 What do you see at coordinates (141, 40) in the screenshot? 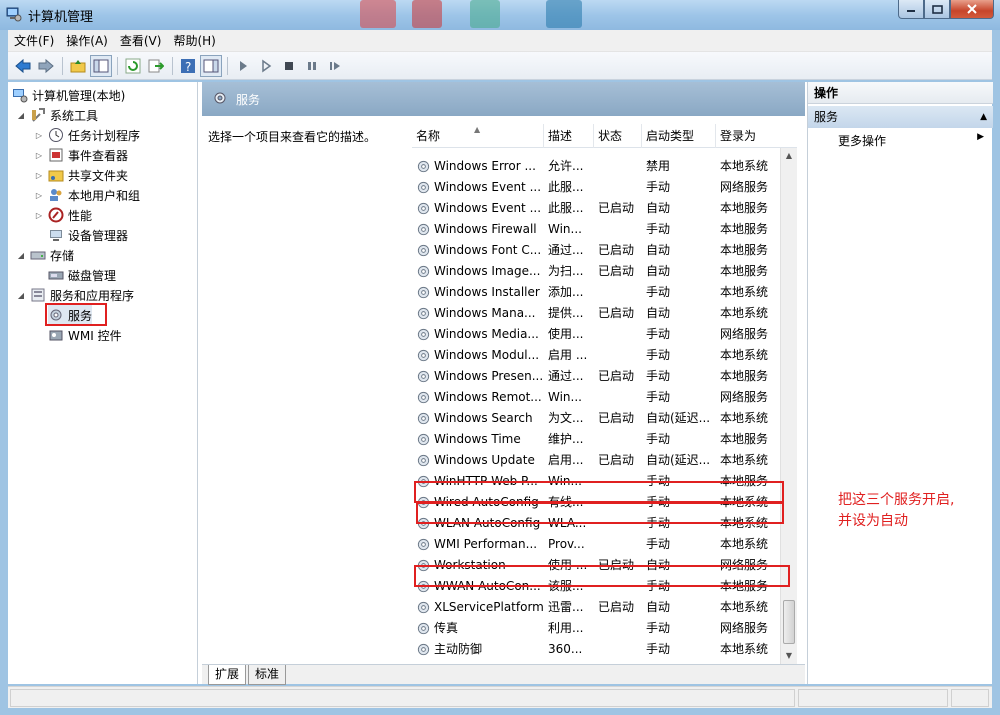
I see `menu-view: 查看(V)` at bounding box center [141, 40].